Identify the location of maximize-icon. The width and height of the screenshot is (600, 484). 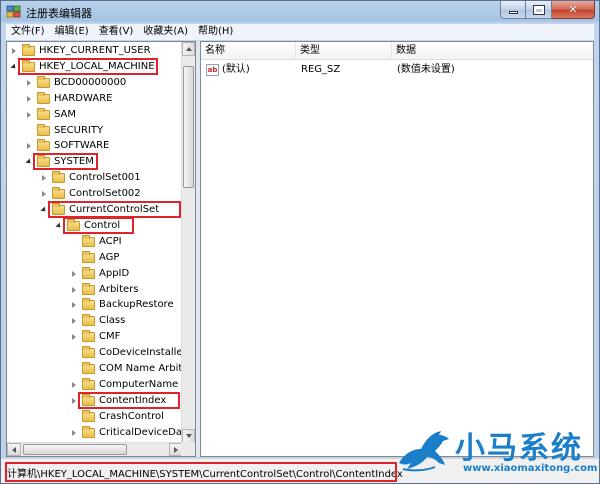
(538, 9).